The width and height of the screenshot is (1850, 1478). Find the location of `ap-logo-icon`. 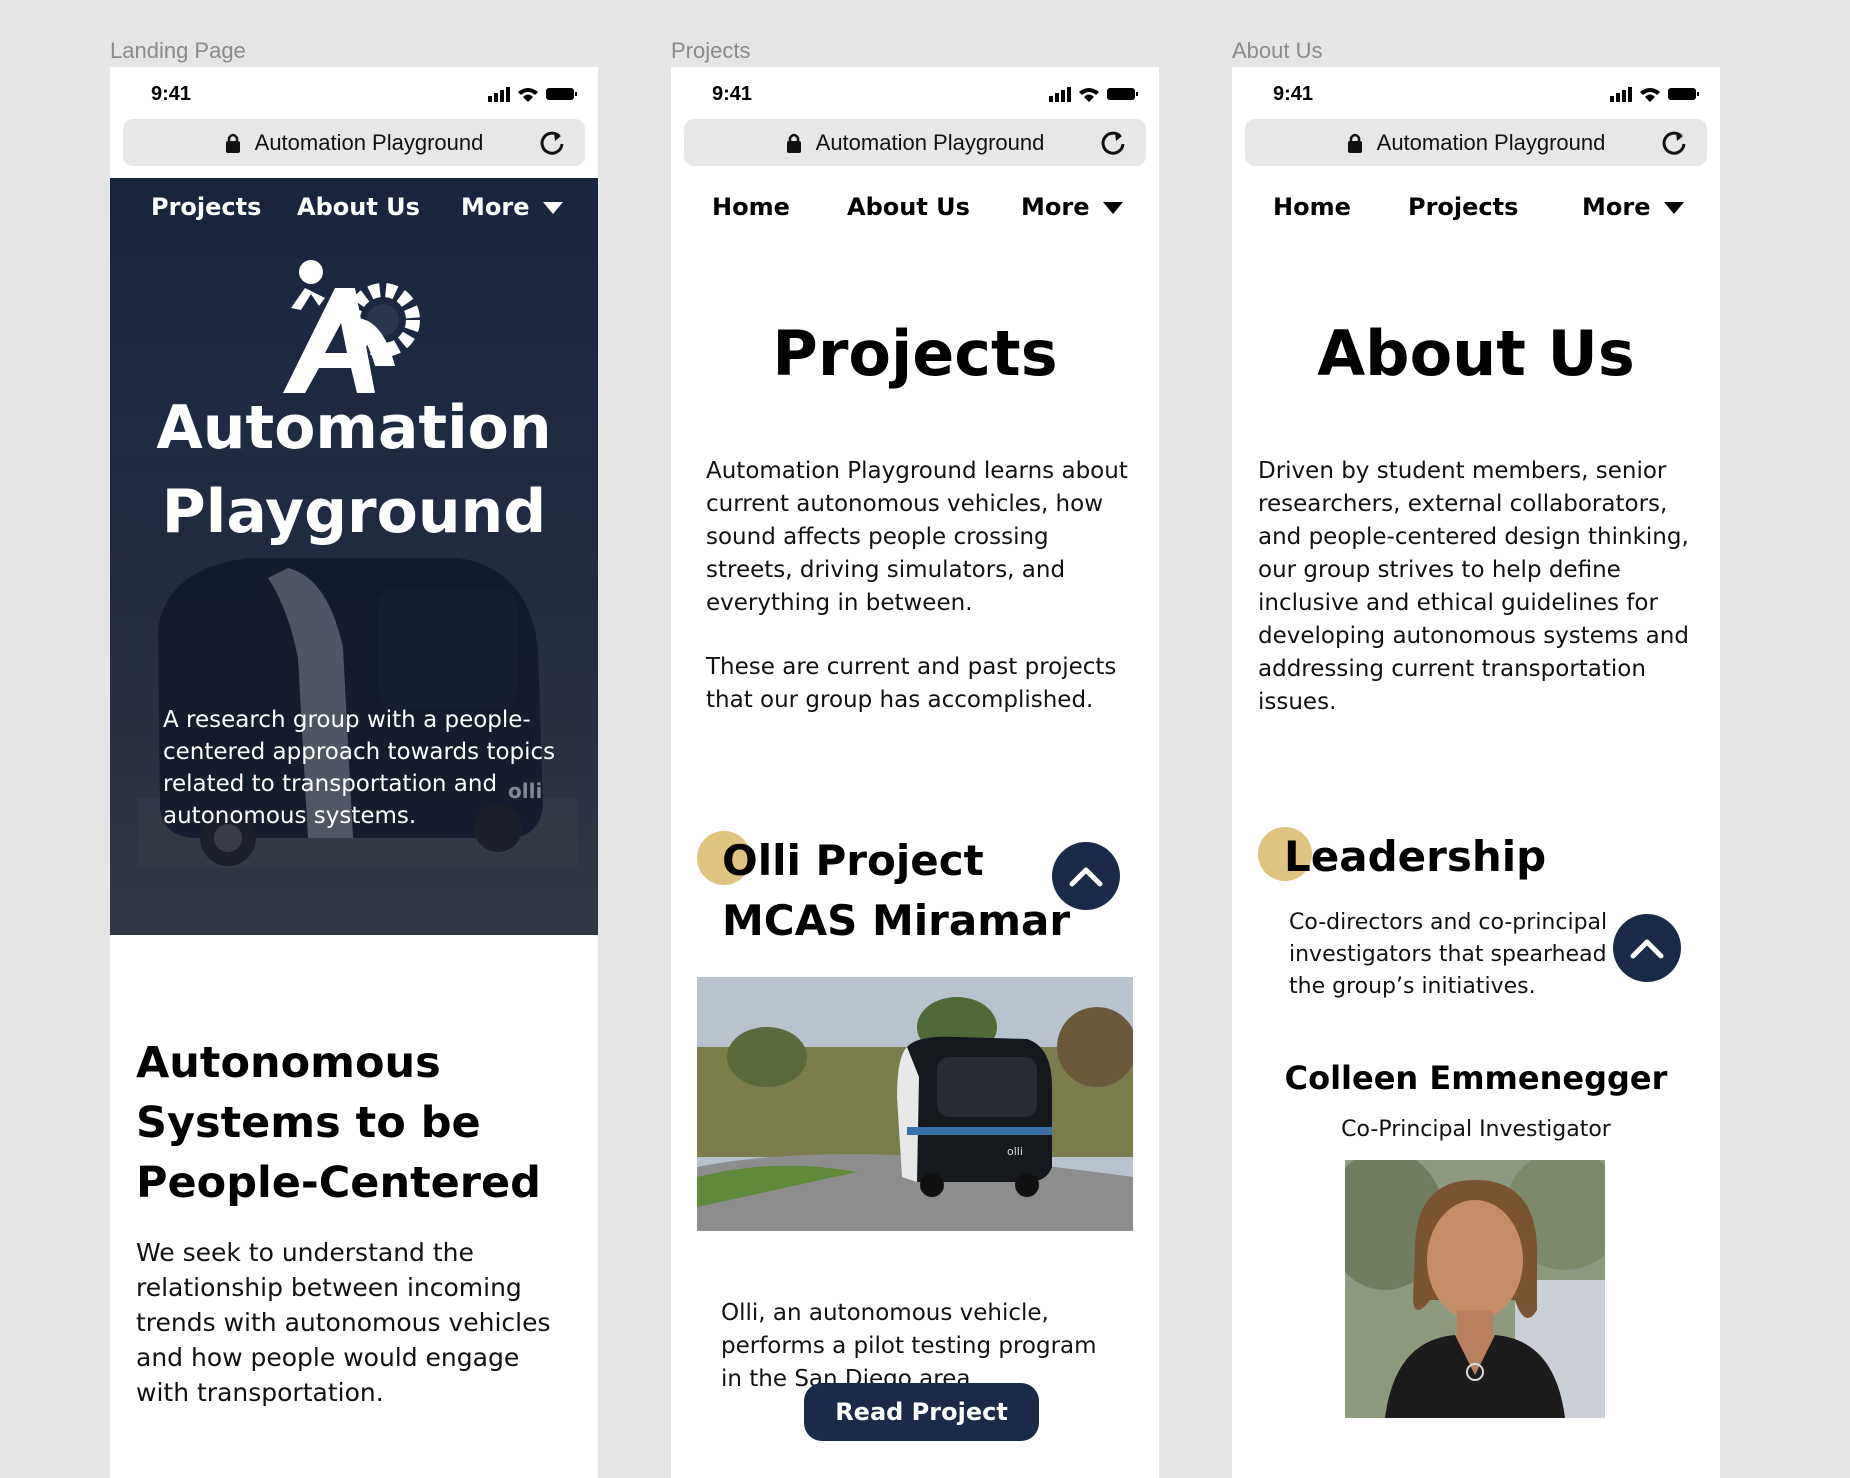

ap-logo-icon is located at coordinates (351, 326).